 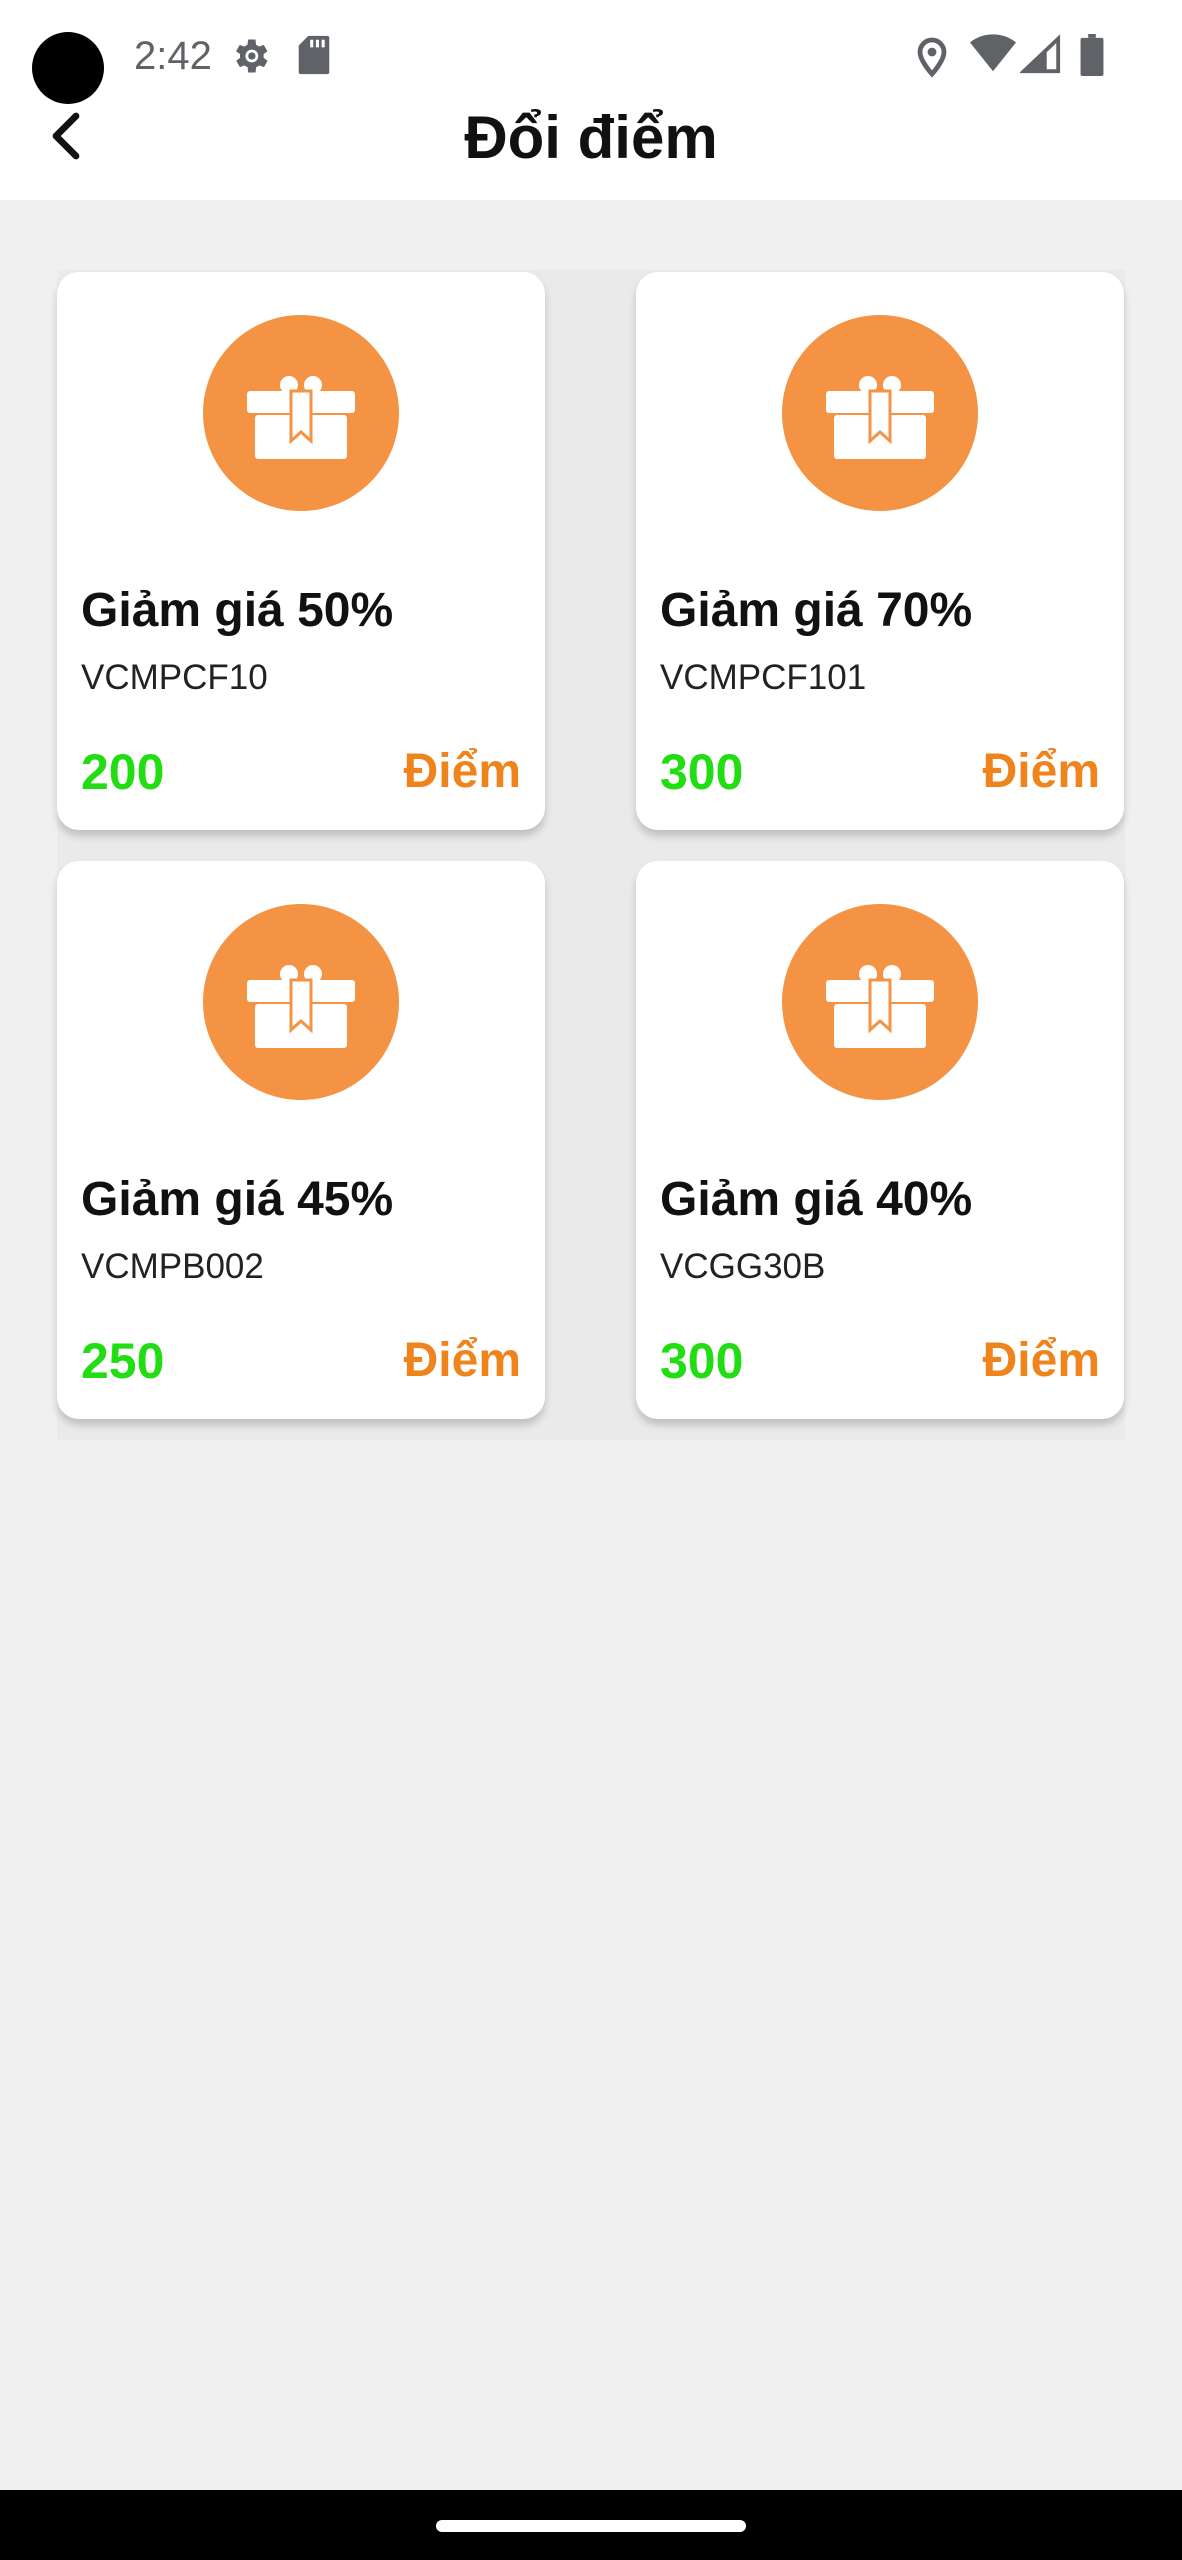 What do you see at coordinates (1092, 57) in the screenshot?
I see `battery-icon` at bounding box center [1092, 57].